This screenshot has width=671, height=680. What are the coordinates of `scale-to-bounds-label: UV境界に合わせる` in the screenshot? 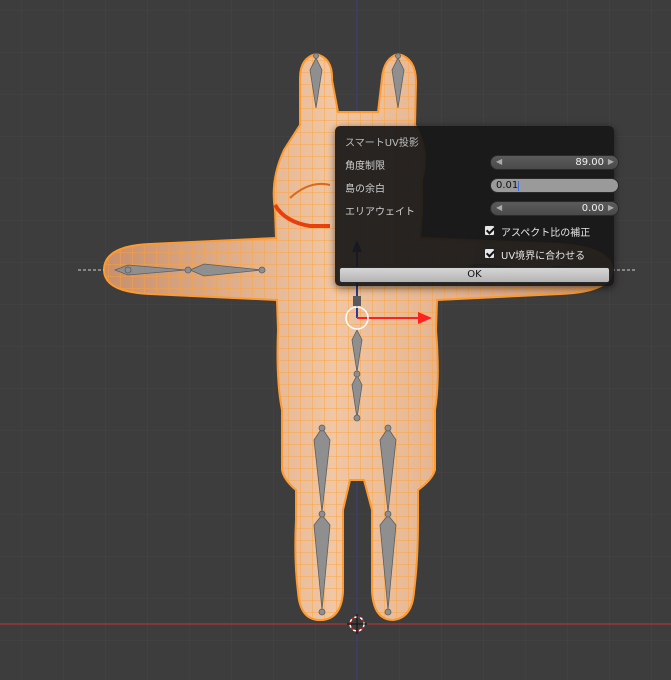 It's located at (543, 256).